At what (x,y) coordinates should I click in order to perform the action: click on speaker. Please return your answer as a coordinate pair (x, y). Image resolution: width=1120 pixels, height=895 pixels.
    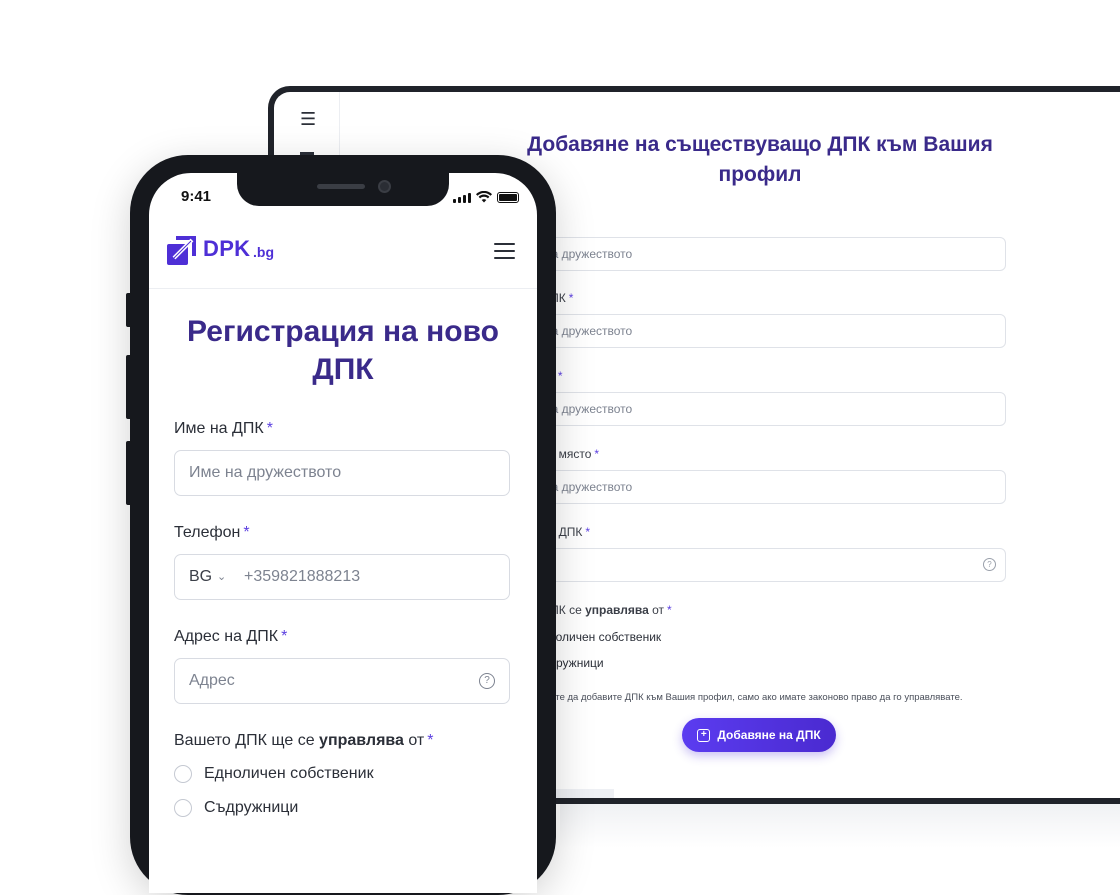
    Looking at the image, I should click on (341, 186).